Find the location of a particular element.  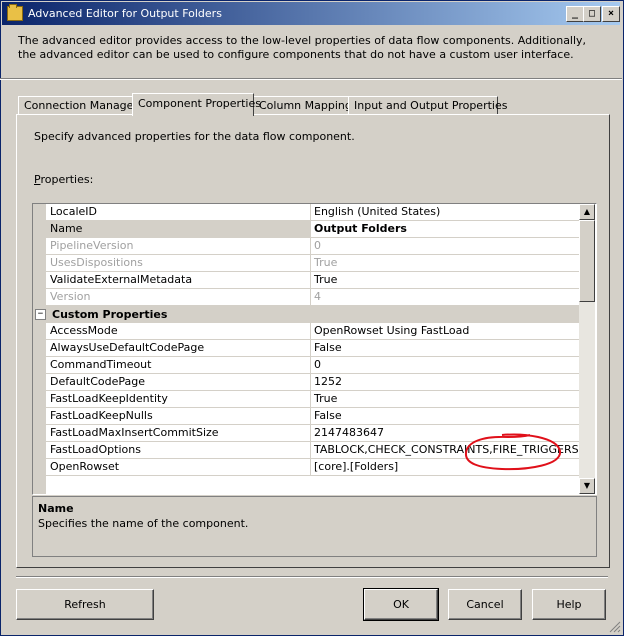

ok-button: OK is located at coordinates (401, 604).